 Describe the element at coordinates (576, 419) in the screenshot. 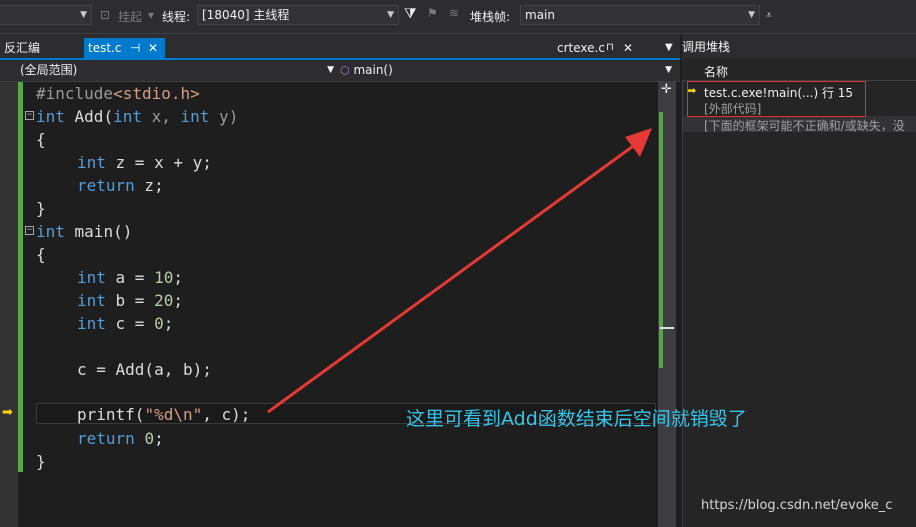

I see `annotation-text: 这里可看到Add函数结束后空间就销毁了` at that location.